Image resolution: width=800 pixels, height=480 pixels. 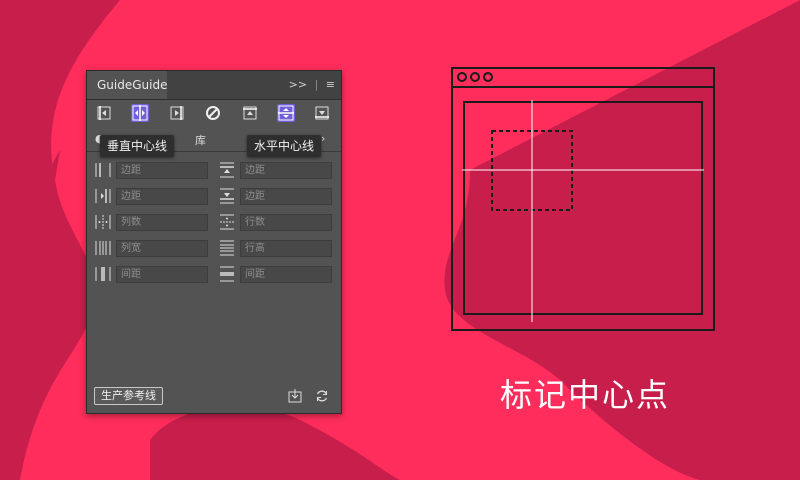 I want to click on collapse-icon: >>, so click(x=298, y=85).